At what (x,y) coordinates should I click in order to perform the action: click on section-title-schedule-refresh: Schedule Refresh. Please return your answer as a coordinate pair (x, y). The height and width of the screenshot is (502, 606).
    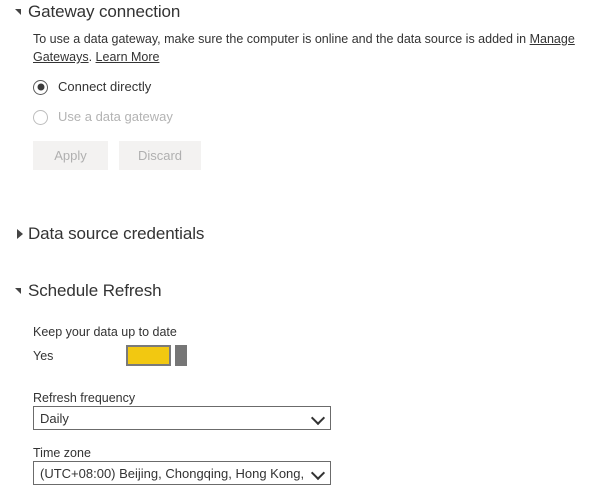
    Looking at the image, I should click on (95, 290).